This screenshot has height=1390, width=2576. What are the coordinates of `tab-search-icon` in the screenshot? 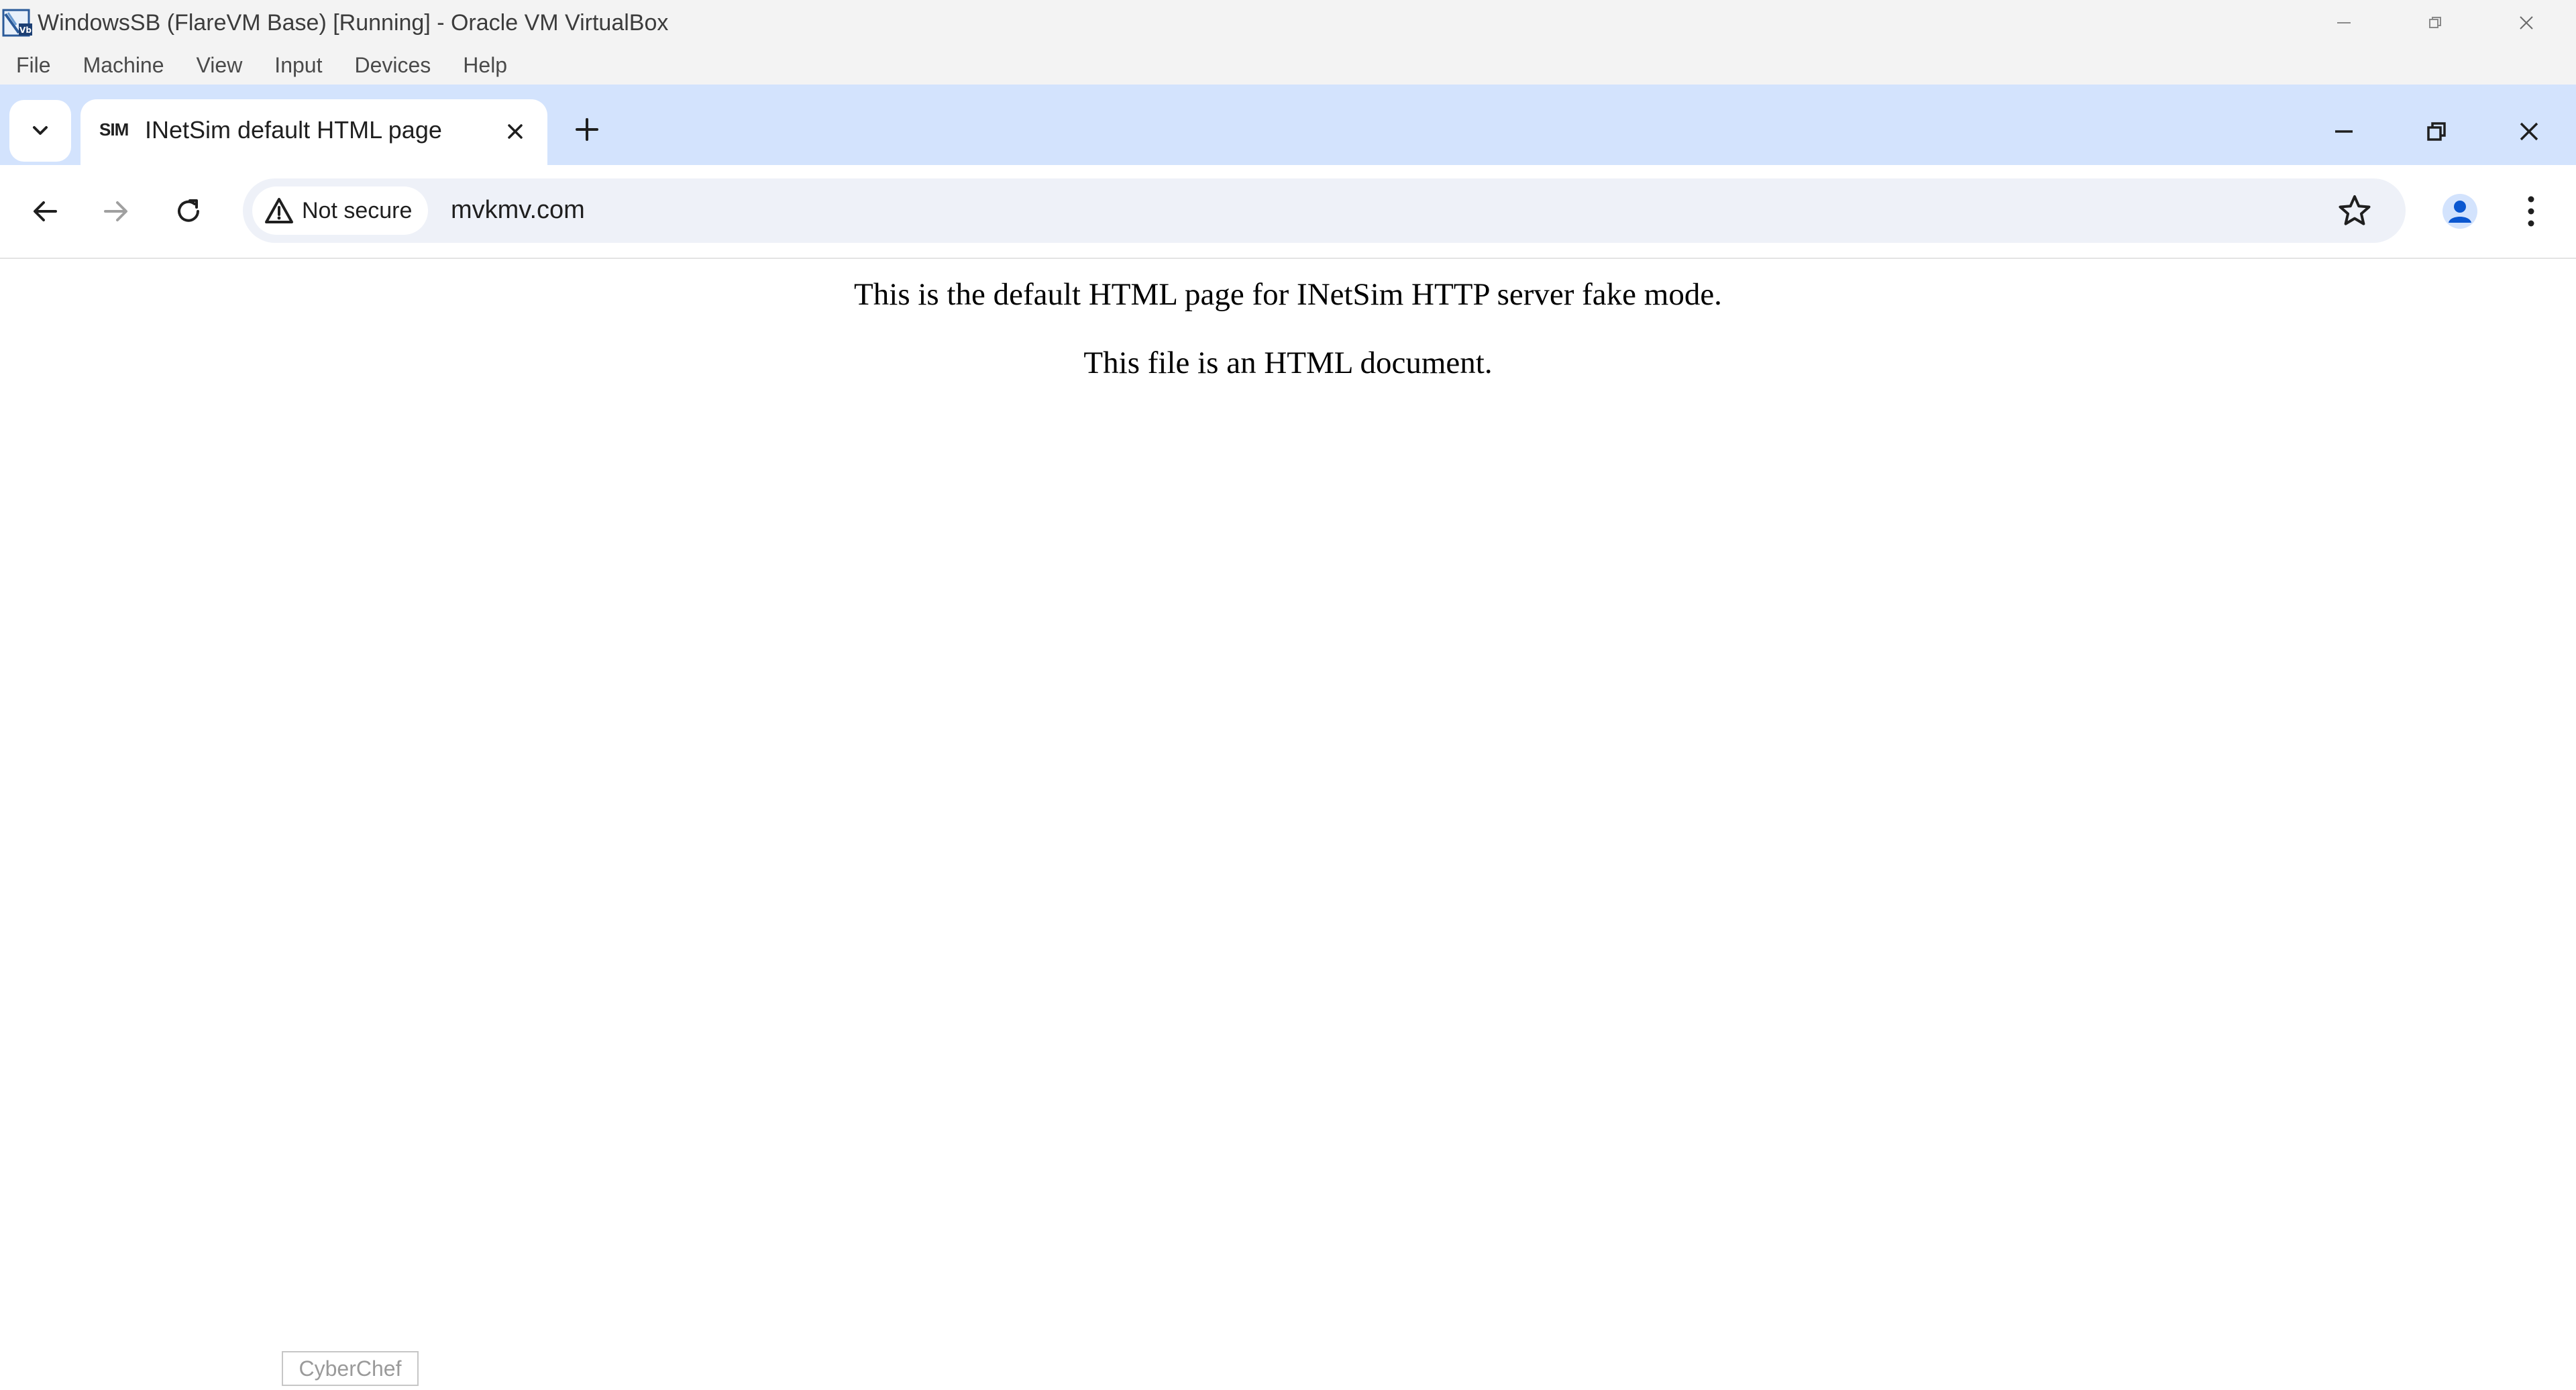 It's located at (40, 130).